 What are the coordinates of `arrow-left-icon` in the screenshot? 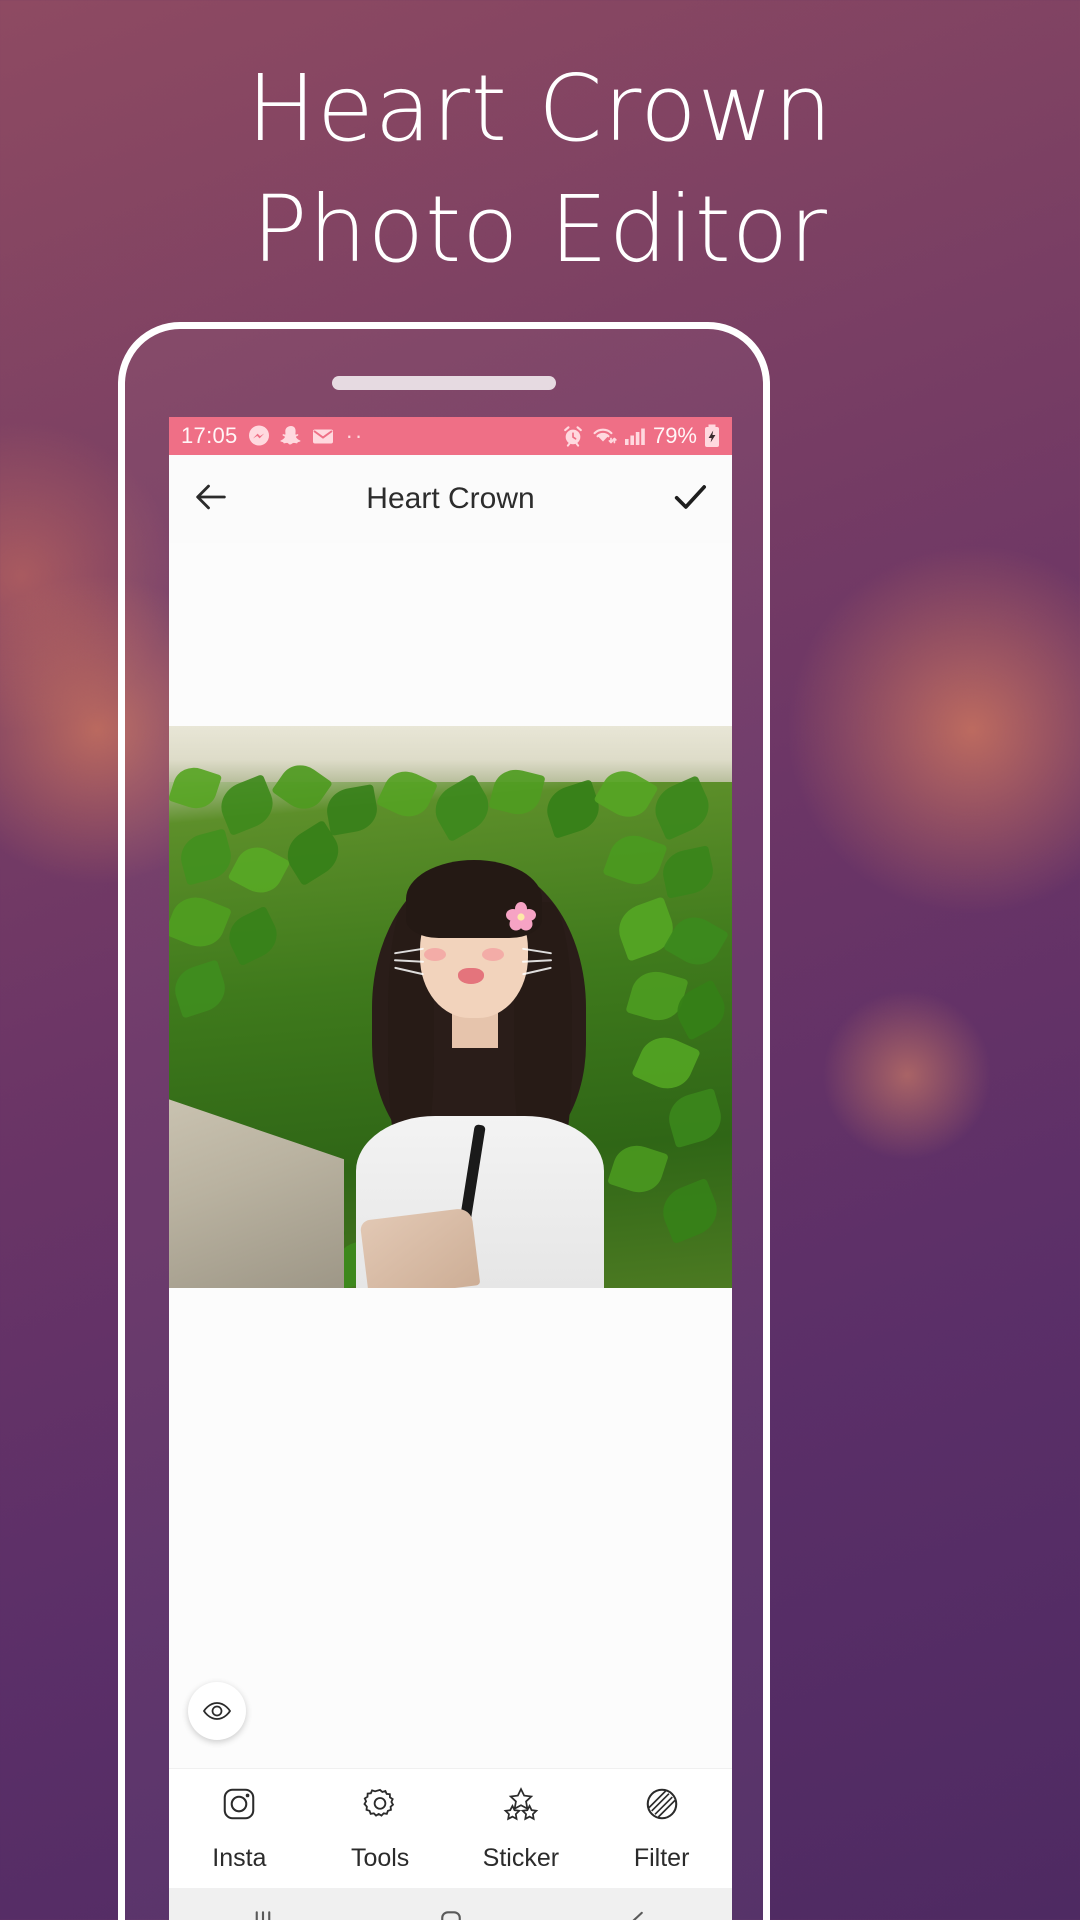 It's located at (211, 496).